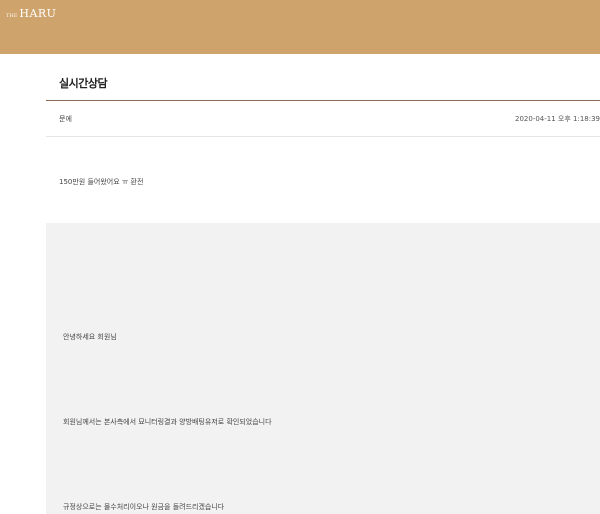 The height and width of the screenshot is (514, 600). I want to click on logo-prefix: THE, so click(12, 16).